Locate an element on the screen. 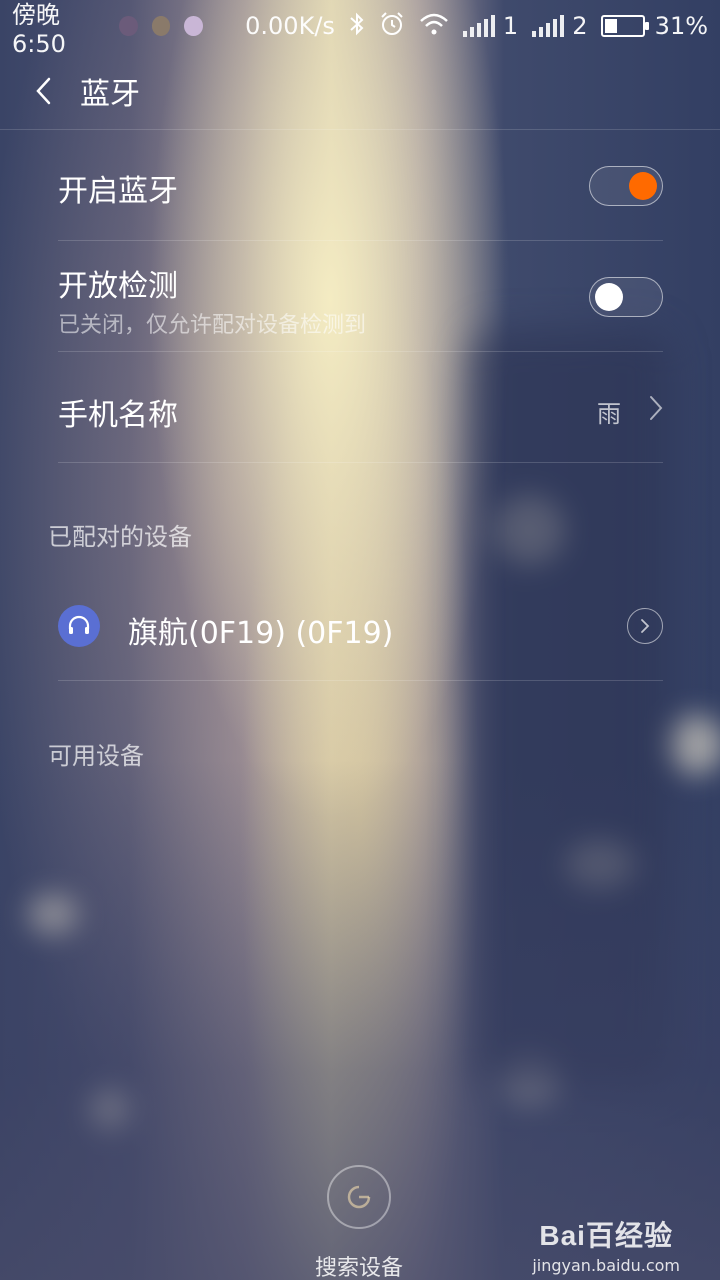 This screenshot has width=720, height=1280. bluetooth-toggle-row: 开启蓝牙 is located at coordinates (360, 185).